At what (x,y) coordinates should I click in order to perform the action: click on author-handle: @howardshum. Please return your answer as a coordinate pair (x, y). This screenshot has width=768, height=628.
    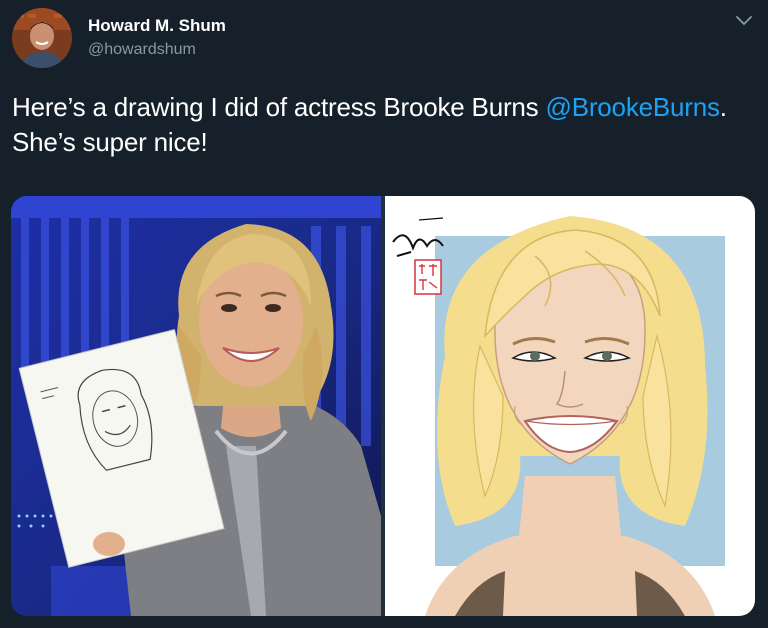
    Looking at the image, I should click on (142, 50).